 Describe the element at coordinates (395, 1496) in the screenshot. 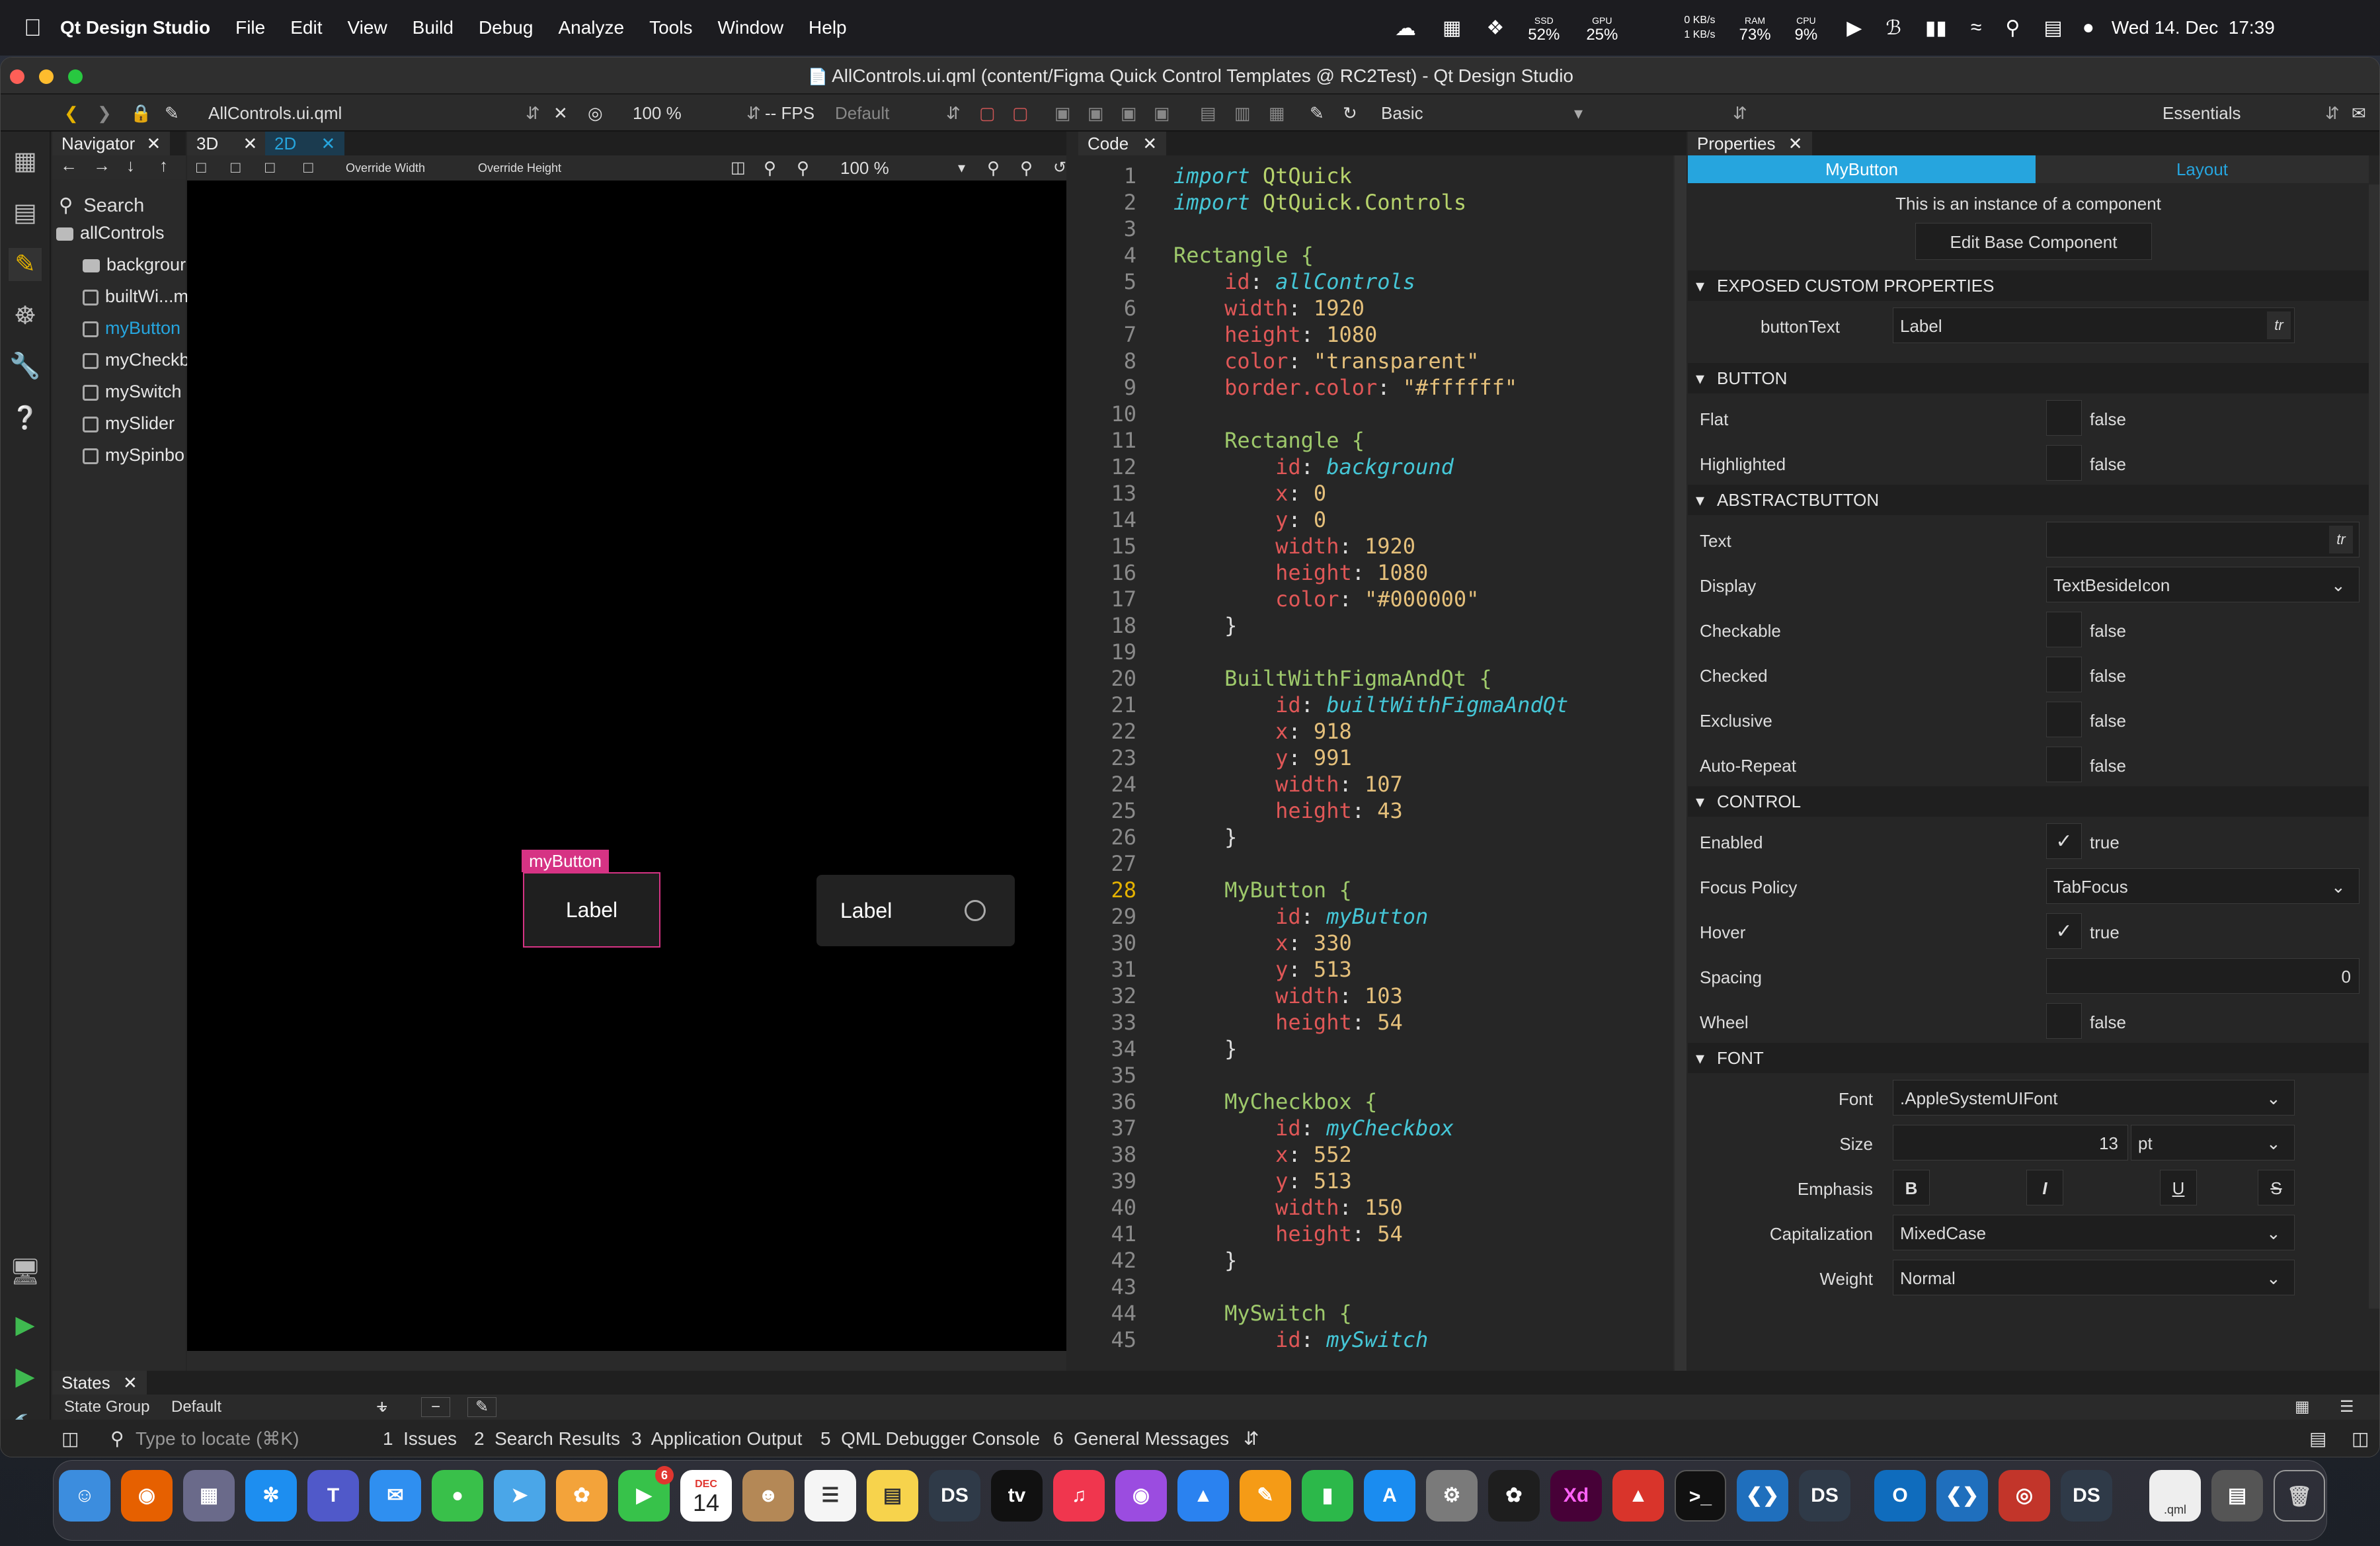

I see `mail-icon: ✉` at that location.